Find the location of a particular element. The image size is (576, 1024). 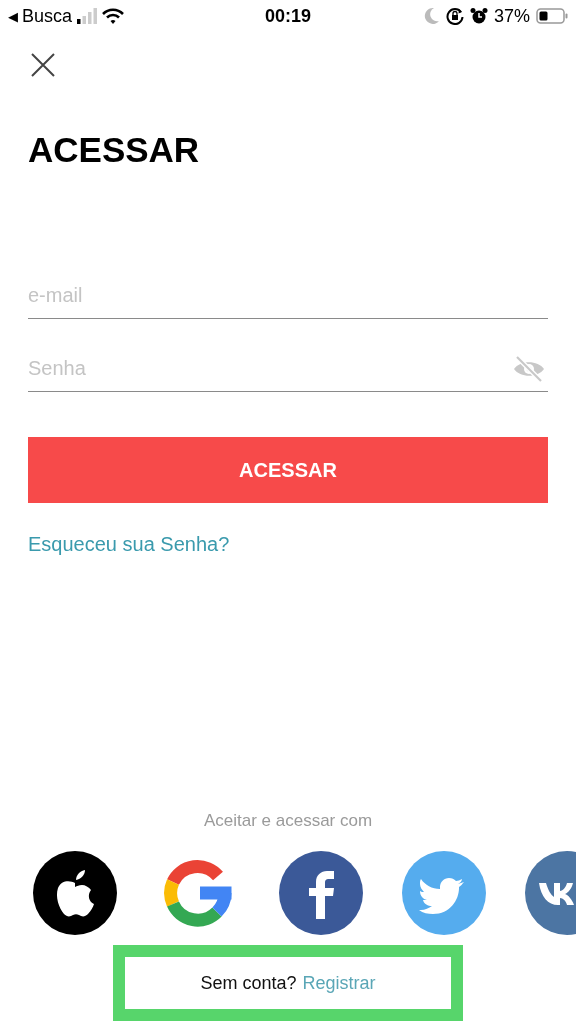

register-link: Registrar is located at coordinates (339, 983).